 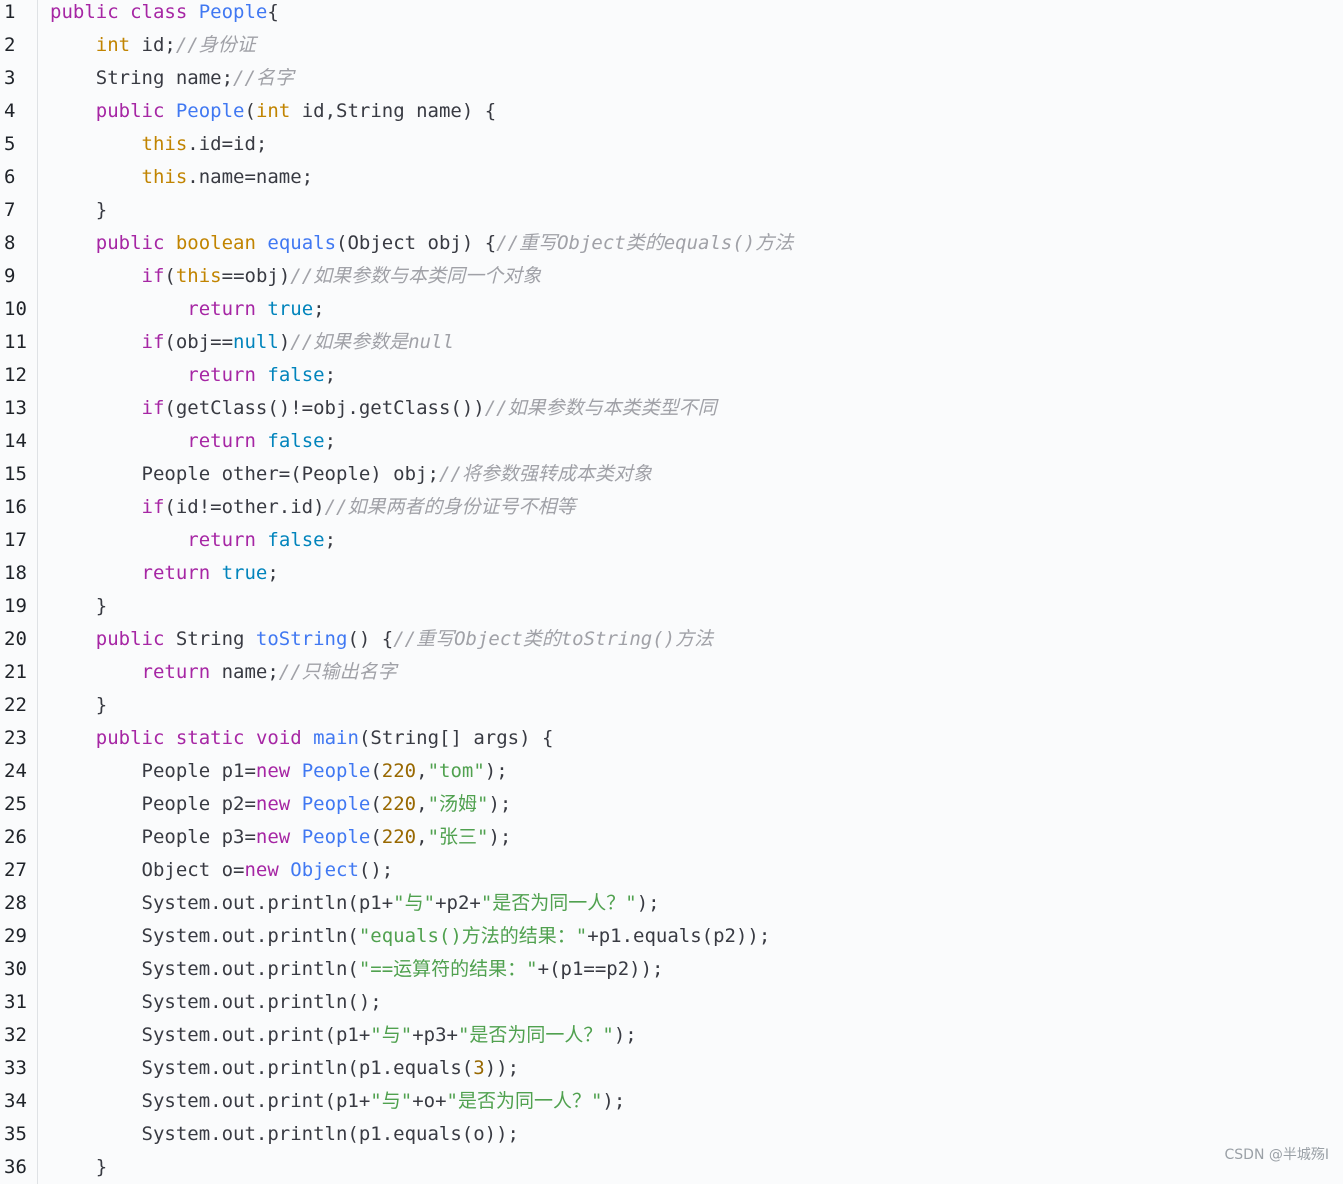 I want to click on code-text: this.name=name;, so click(x=176, y=177).